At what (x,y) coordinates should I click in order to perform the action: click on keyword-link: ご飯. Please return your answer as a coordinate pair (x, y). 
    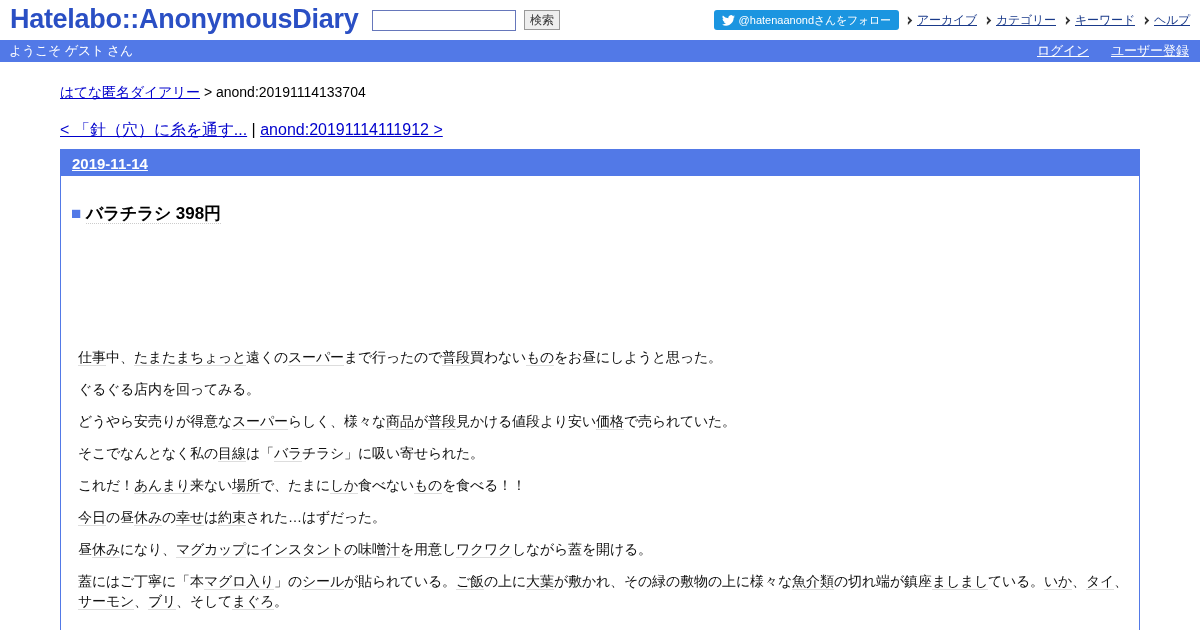
    Looking at the image, I should click on (470, 581).